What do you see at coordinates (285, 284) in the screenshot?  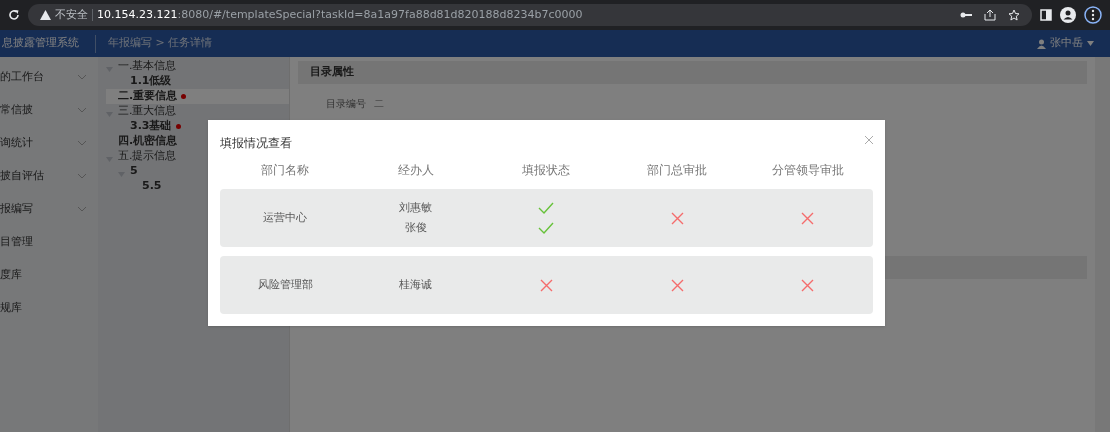 I see `table-cell-text: 风险管理部` at bounding box center [285, 284].